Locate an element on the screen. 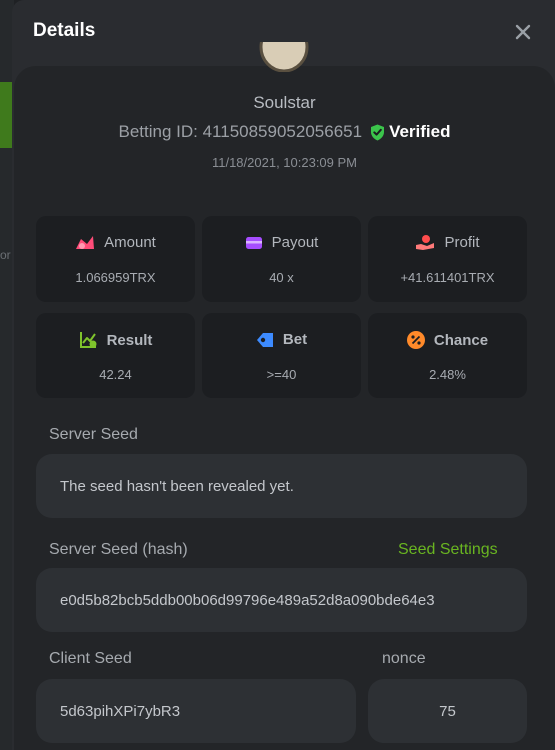  stat-label: Chance is located at coordinates (461, 340).